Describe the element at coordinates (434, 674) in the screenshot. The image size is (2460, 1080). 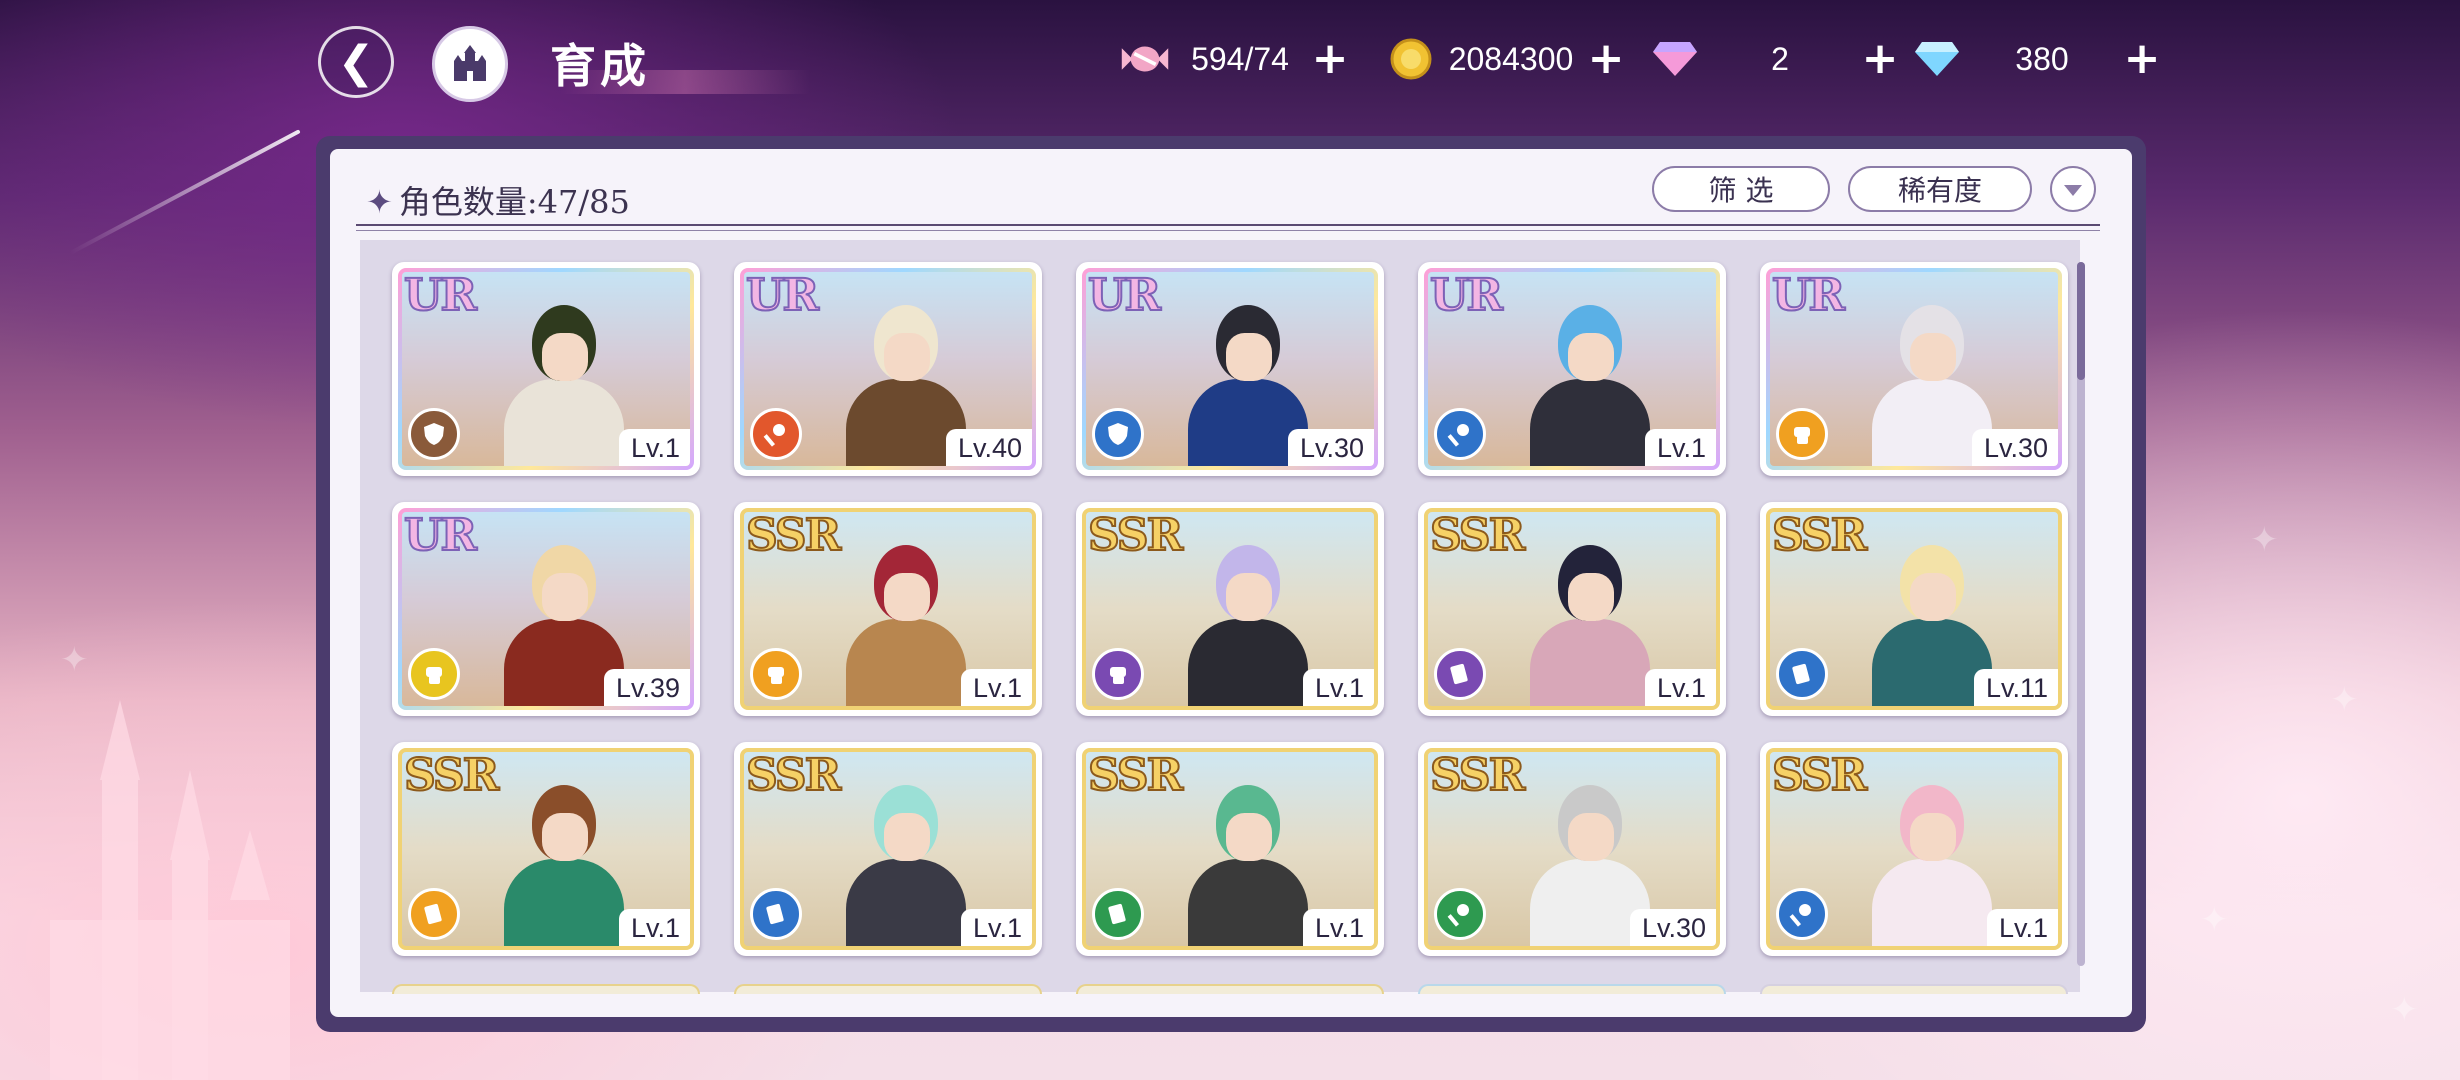
I see `fist-icon` at that location.